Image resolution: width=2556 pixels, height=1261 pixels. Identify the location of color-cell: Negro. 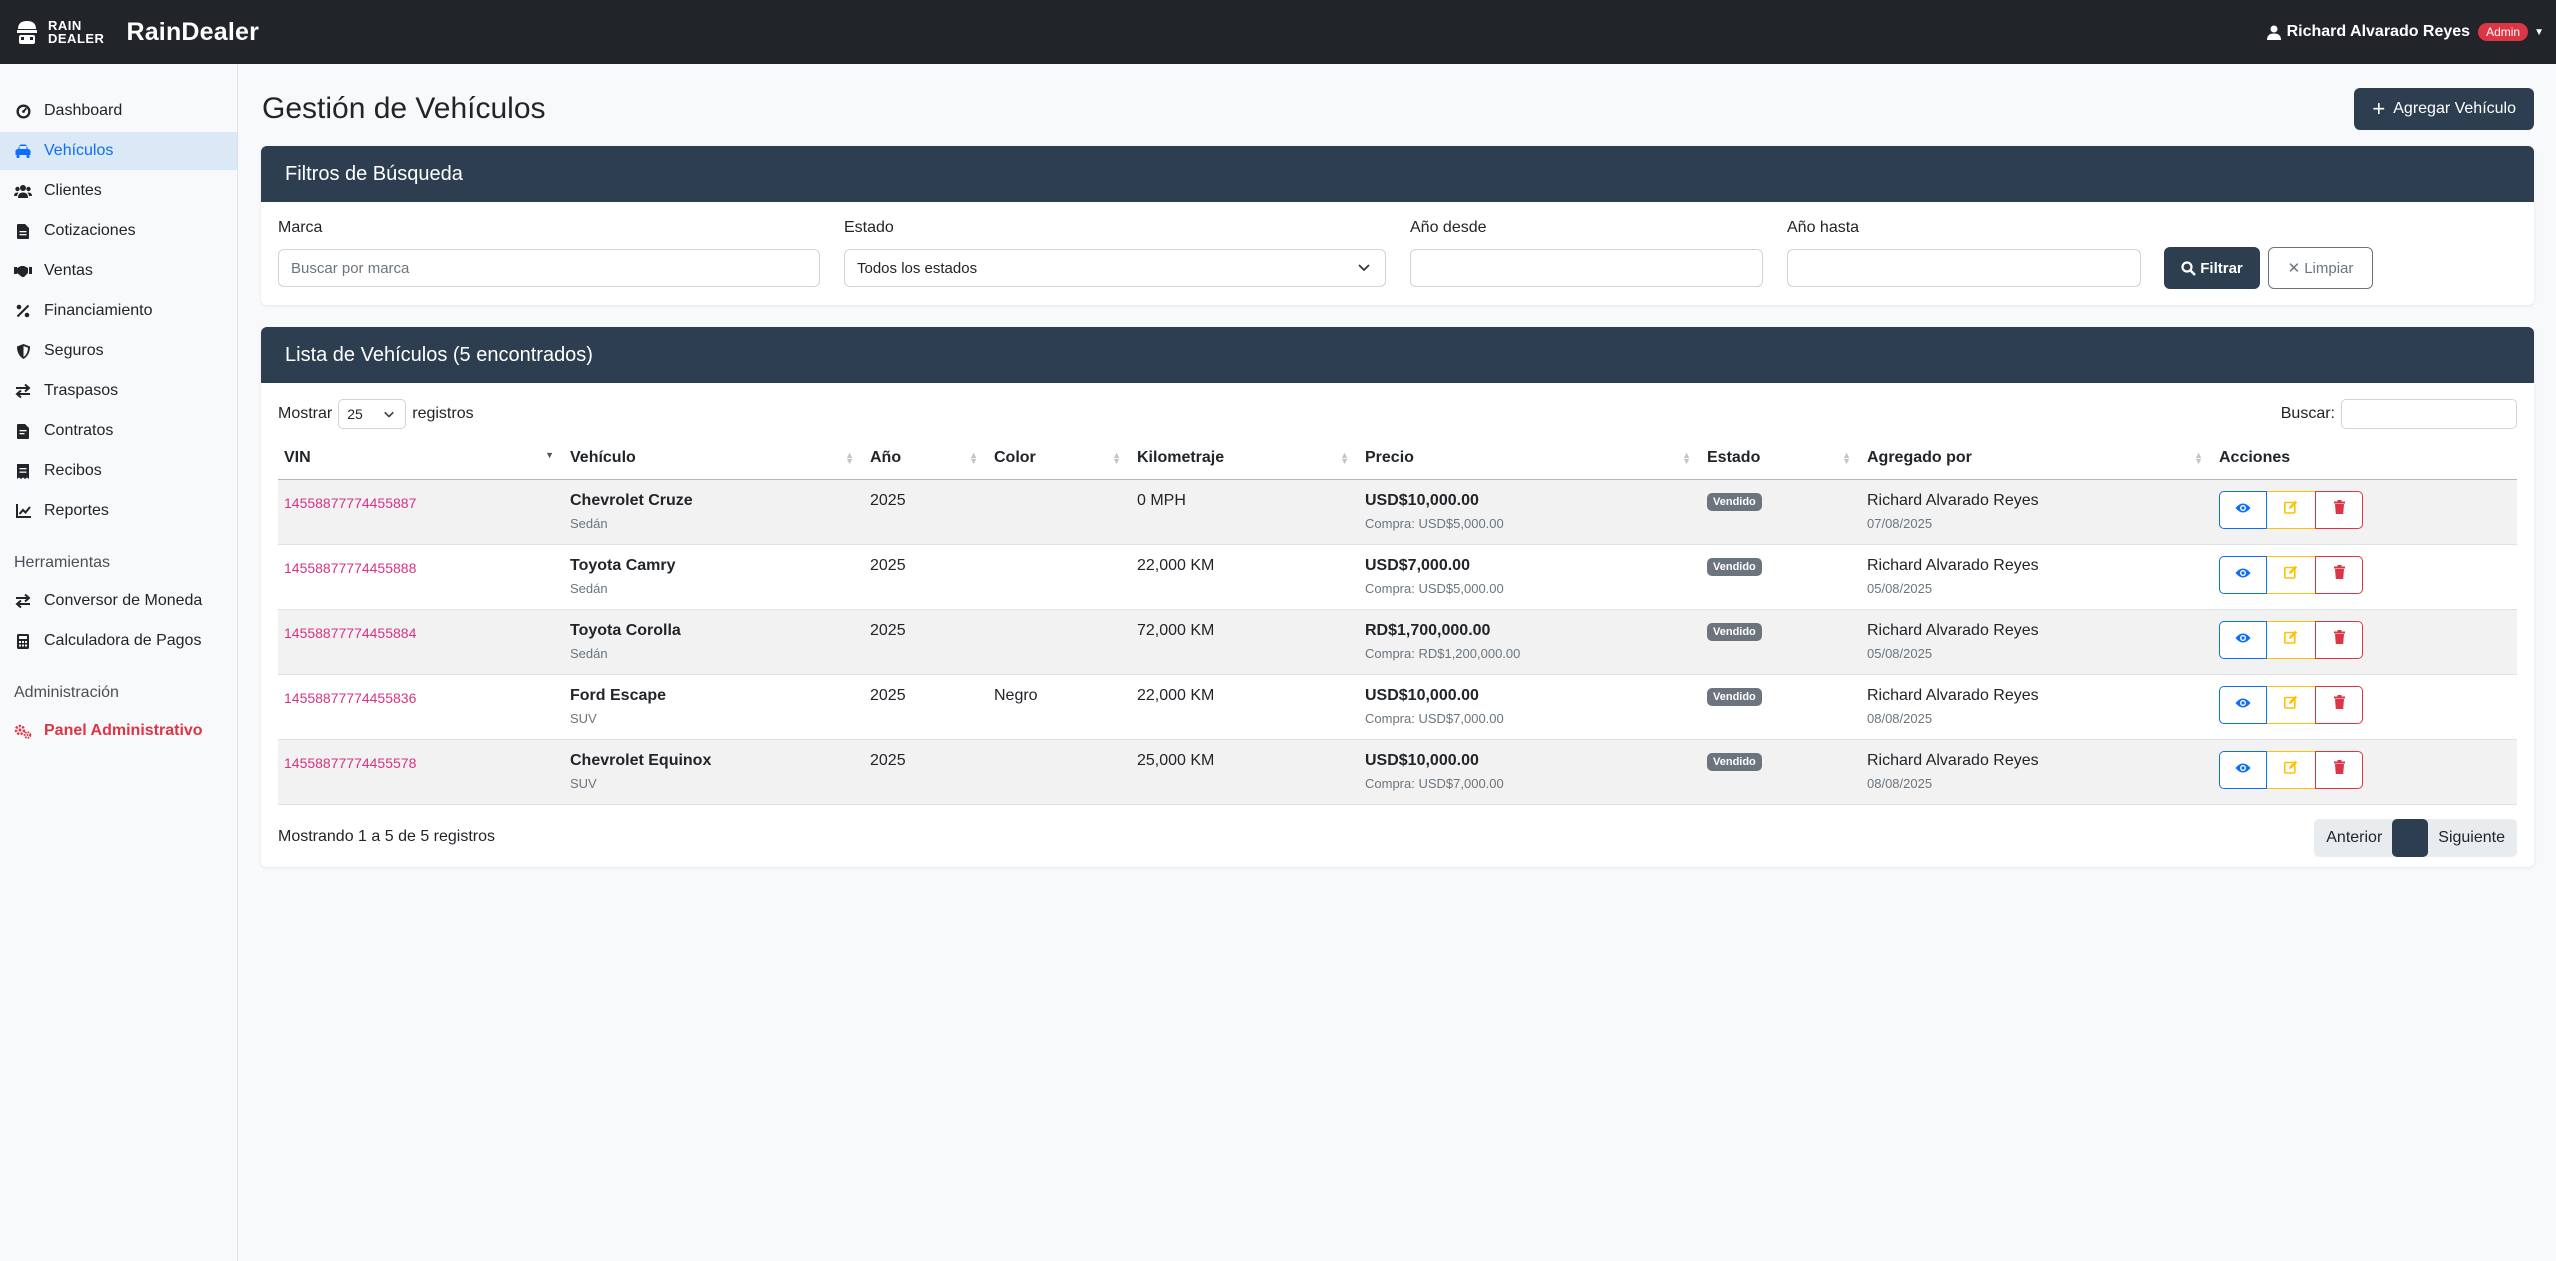
(1059, 707).